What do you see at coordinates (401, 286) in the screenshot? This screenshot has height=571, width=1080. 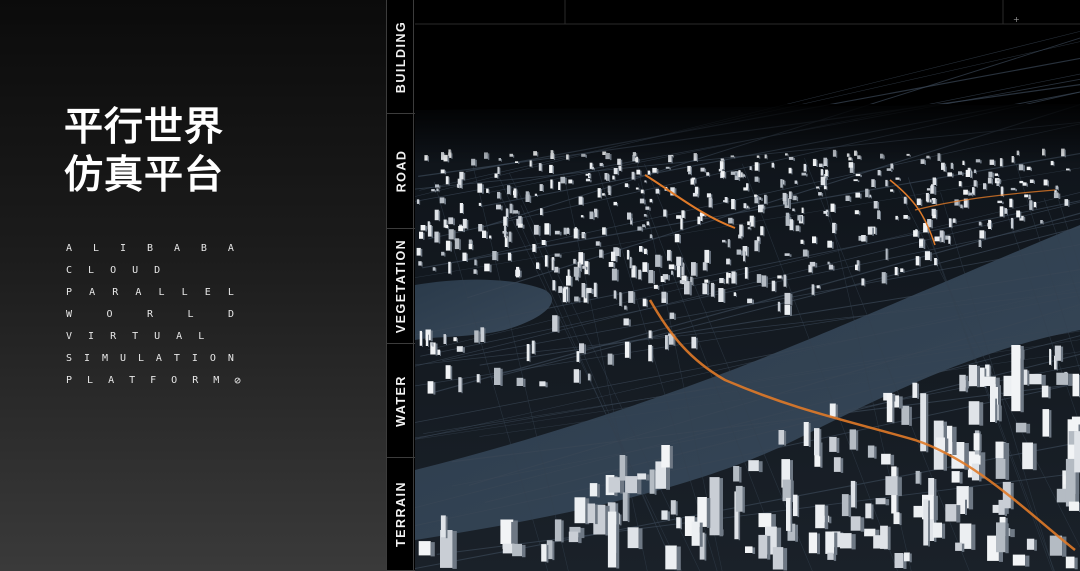 I see `layer-tab-vegetation: VEGETATION` at bounding box center [401, 286].